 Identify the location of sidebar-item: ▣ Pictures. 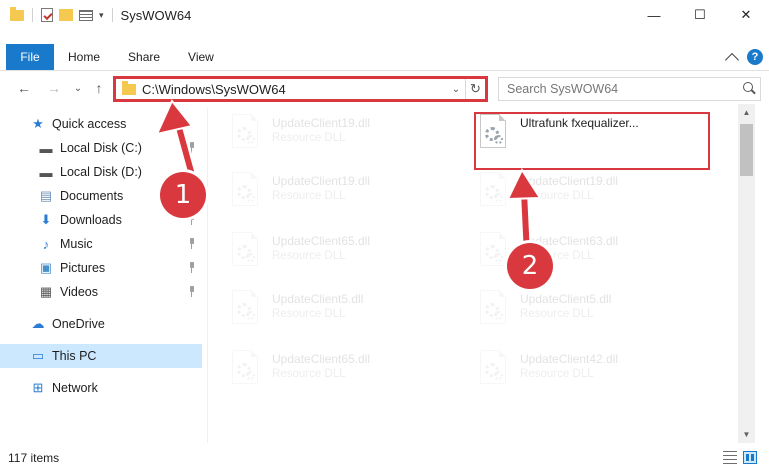
(101, 268).